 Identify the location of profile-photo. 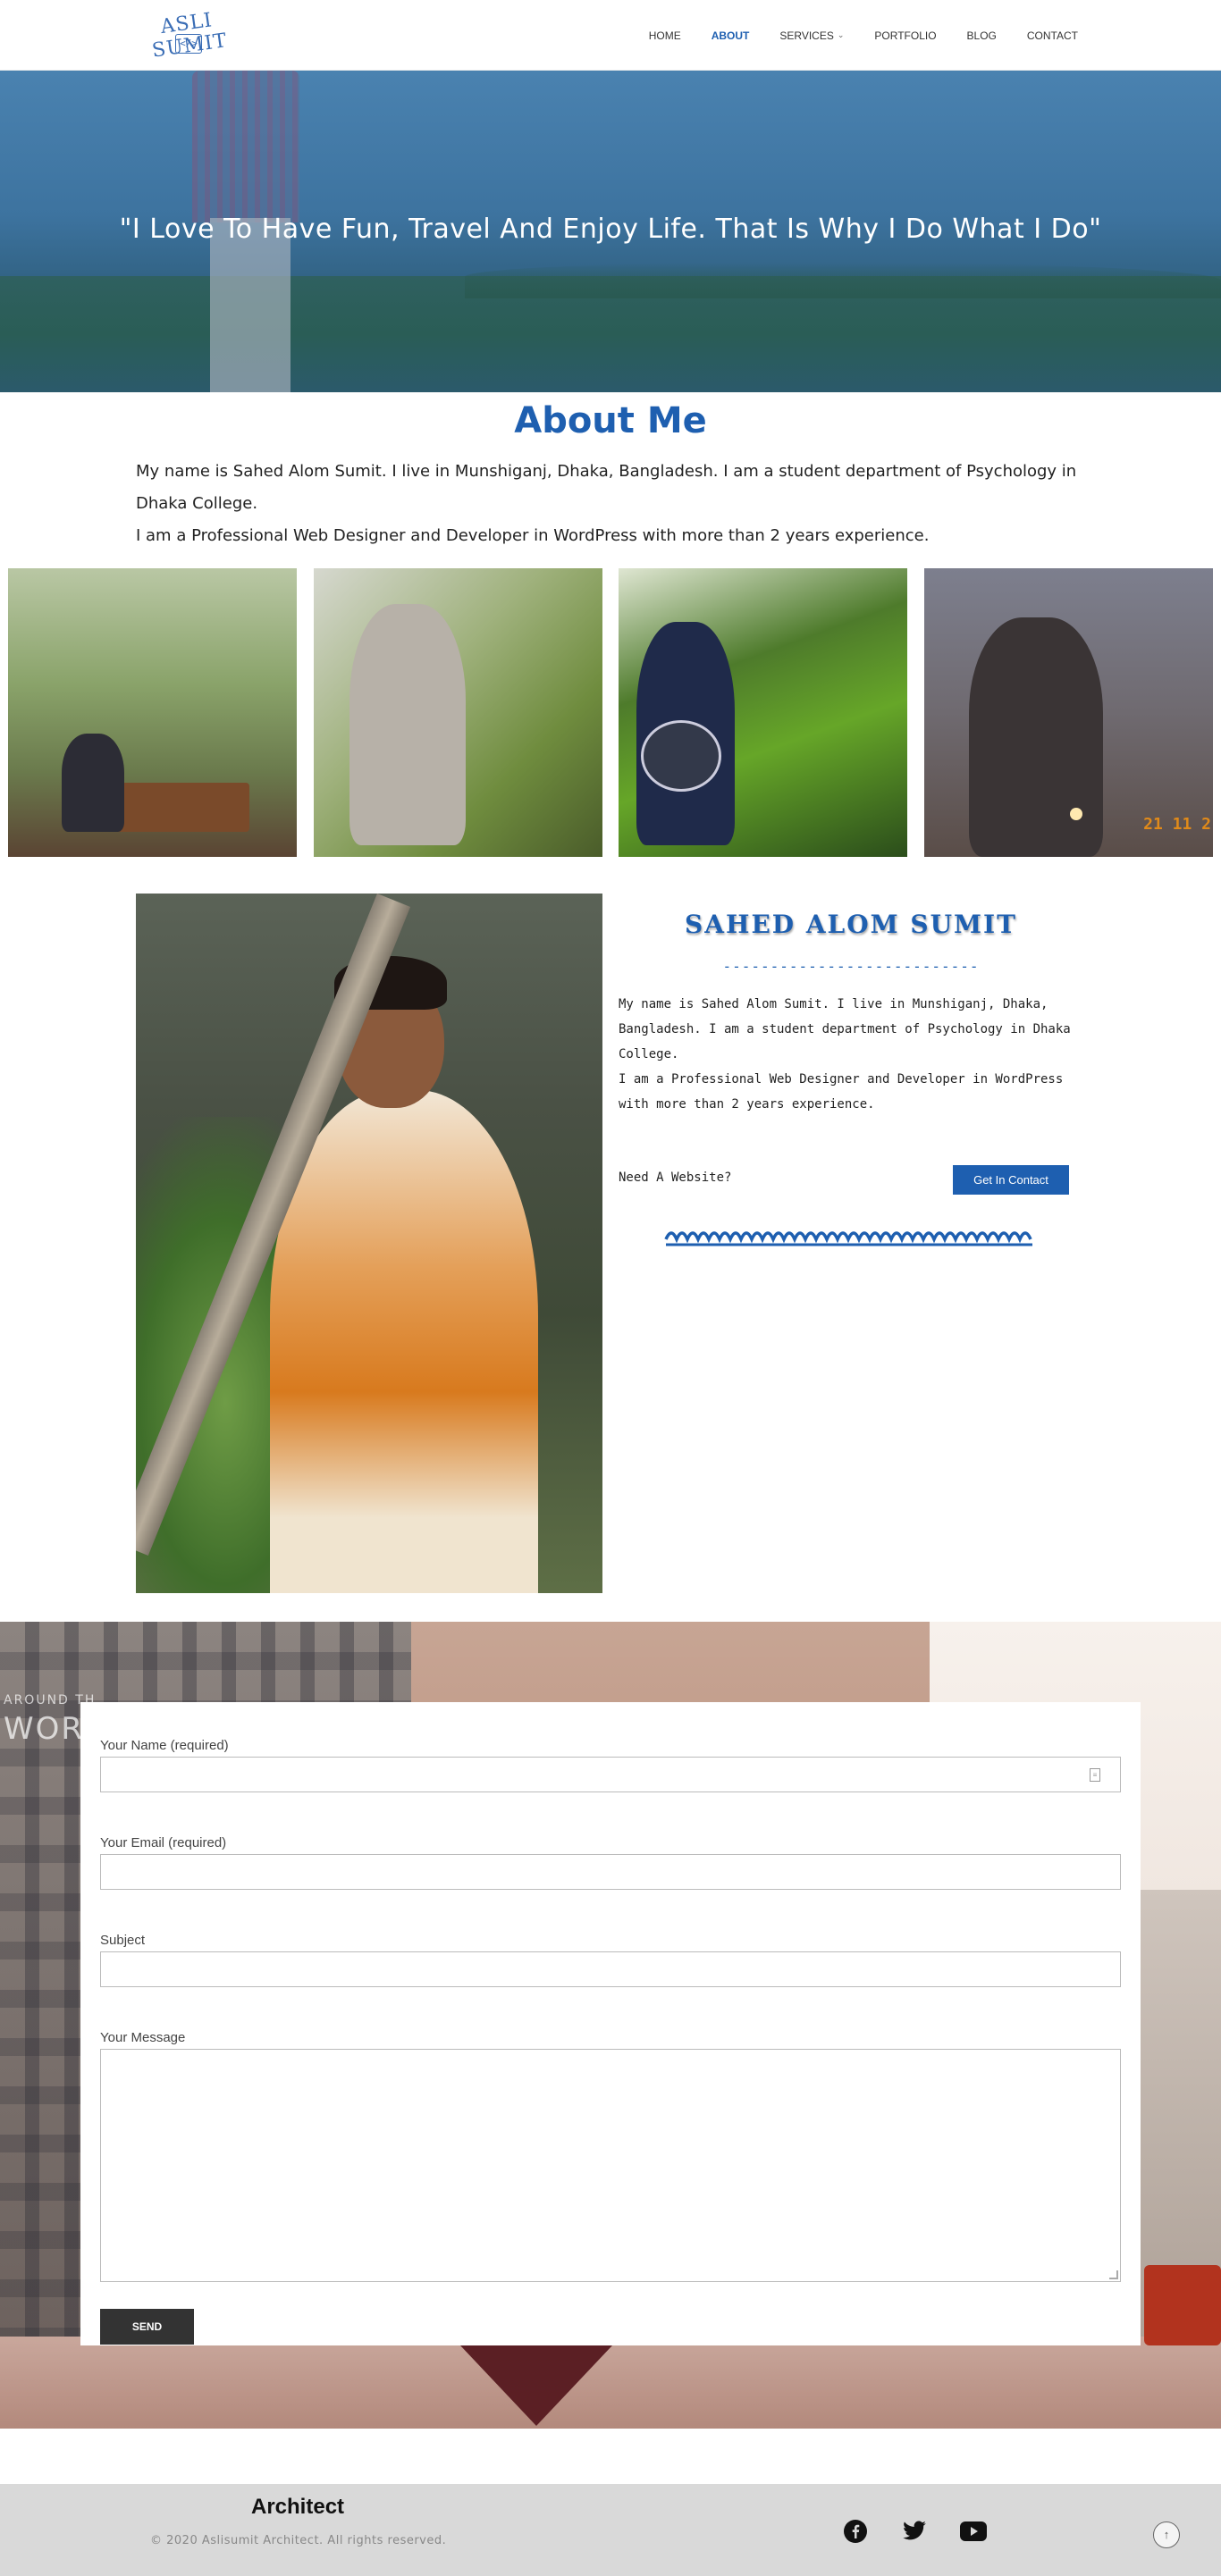
(369, 1243).